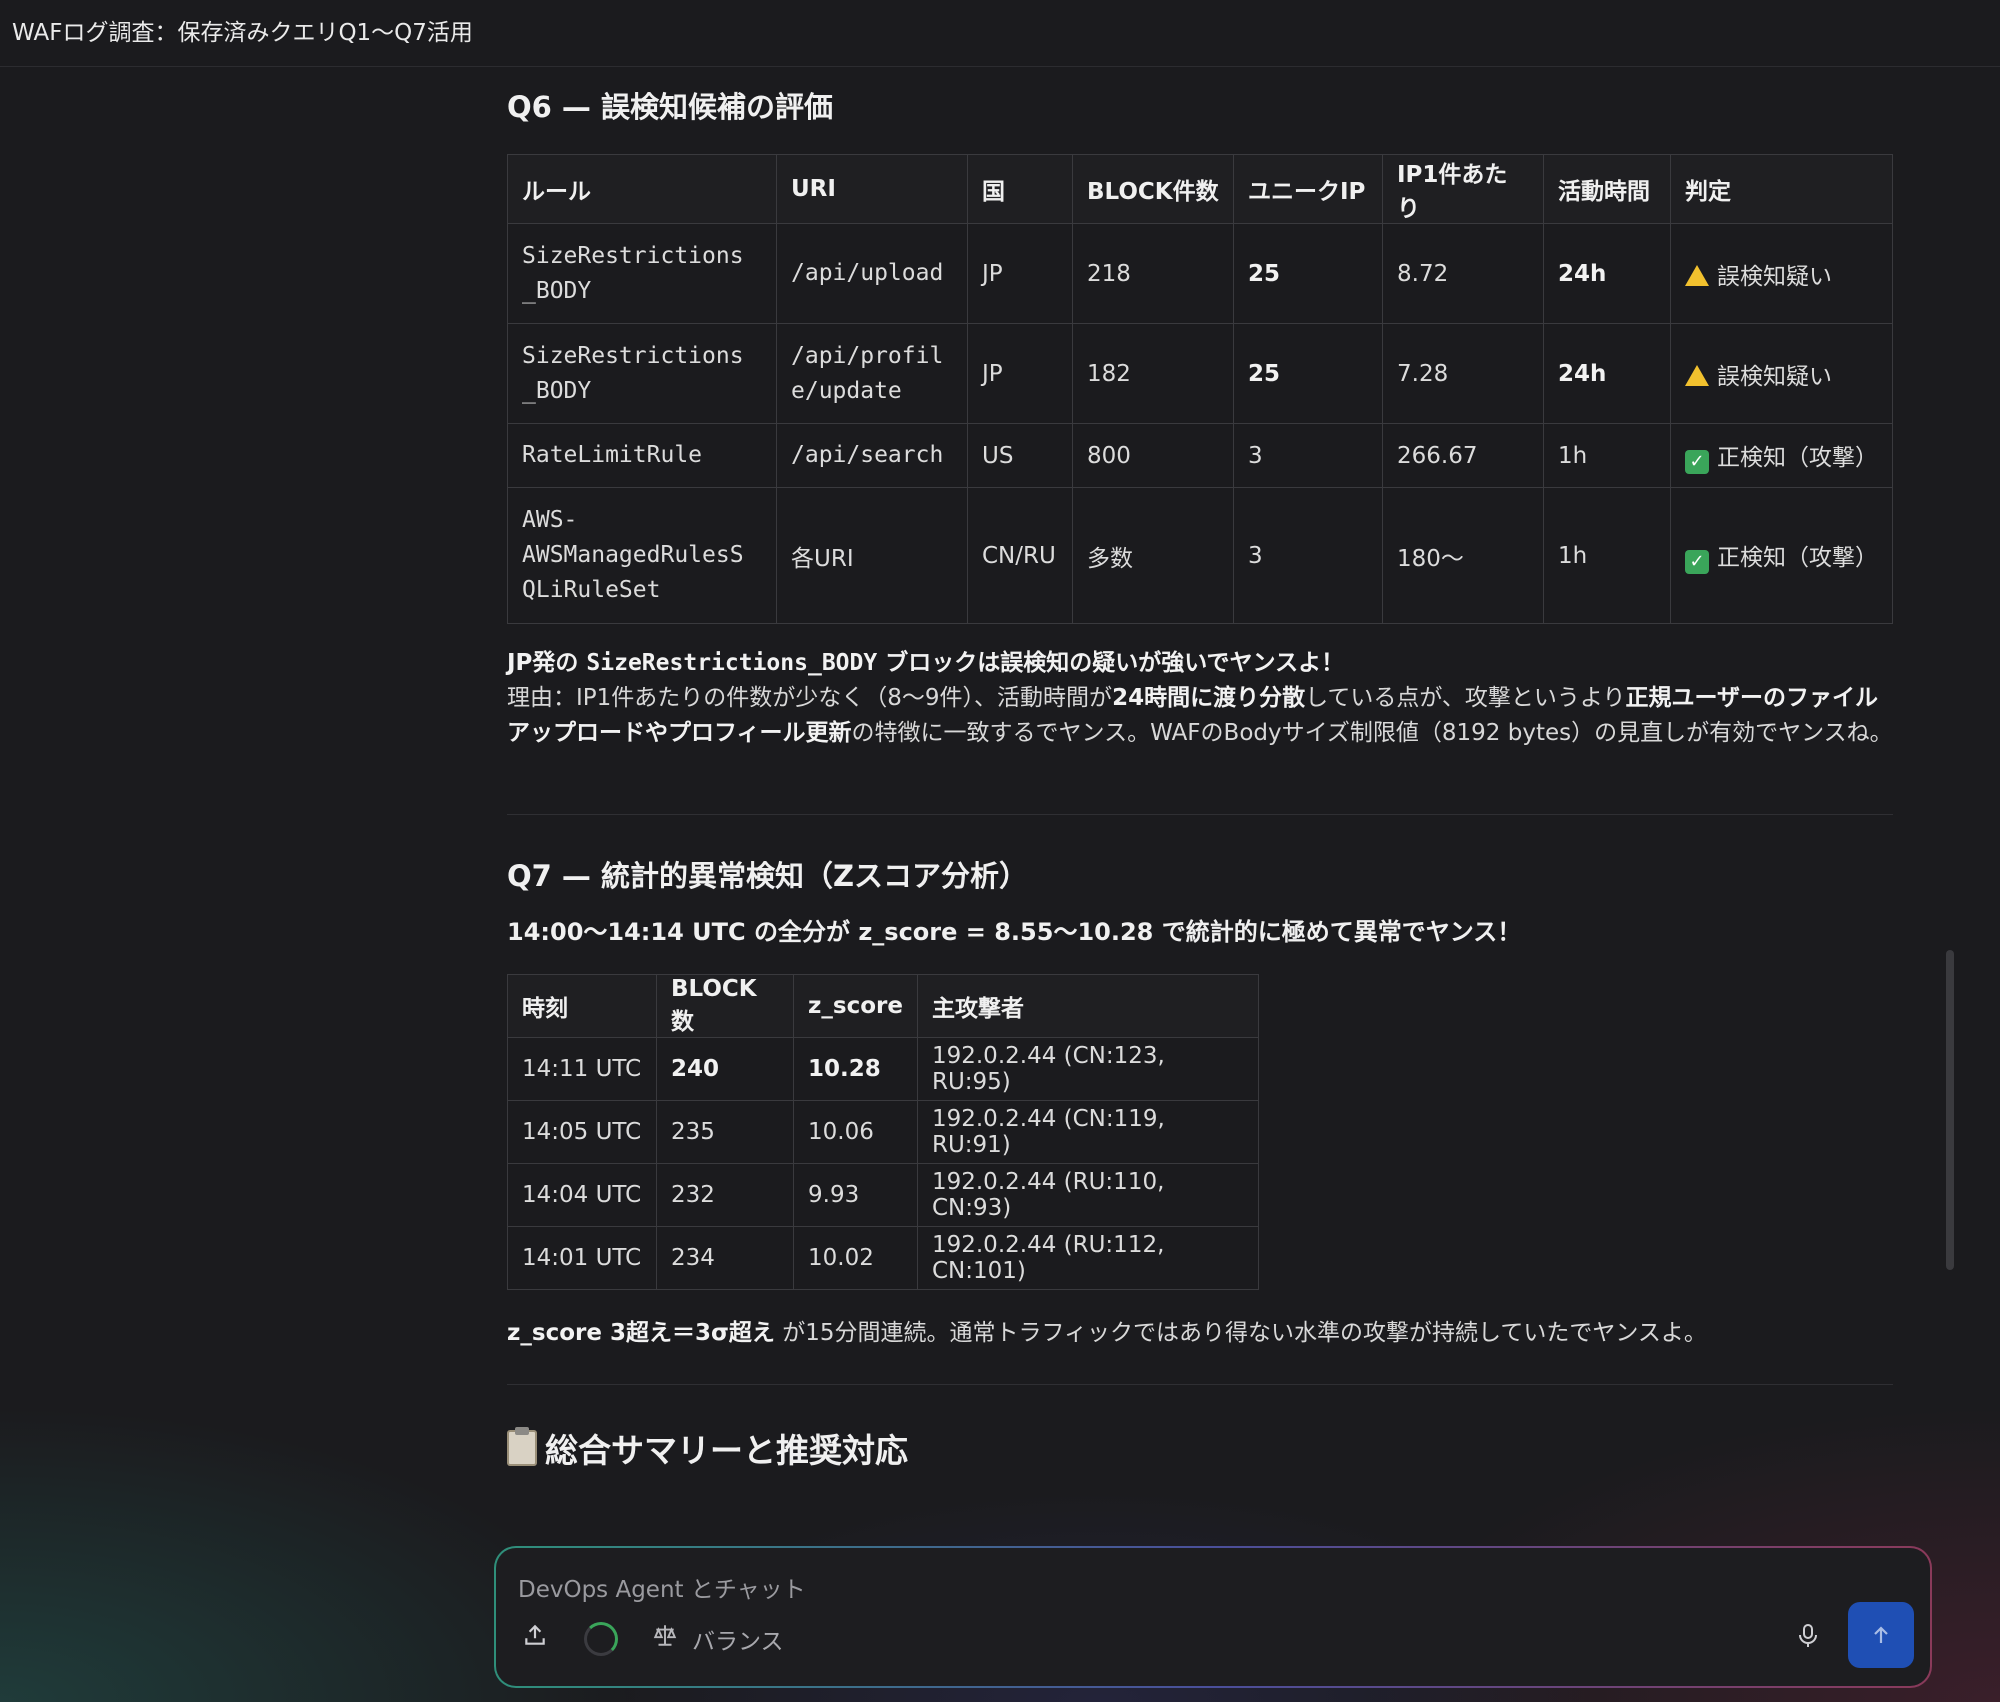 This screenshot has width=2000, height=1702. Describe the element at coordinates (1308, 189) in the screenshot. I see `col-unique-ip: ユニークIP` at that location.